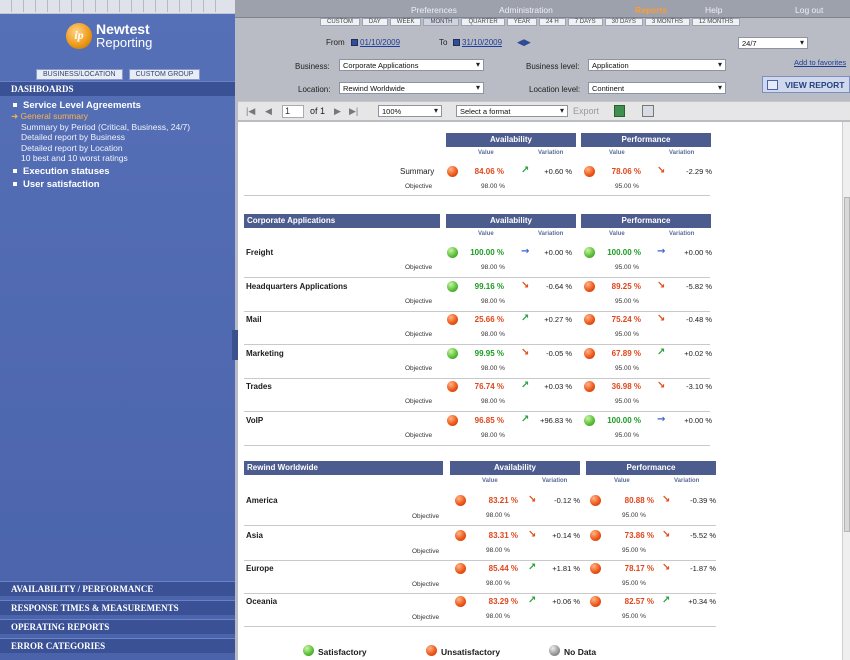  I want to click on zoom-select: 100%, so click(410, 111).